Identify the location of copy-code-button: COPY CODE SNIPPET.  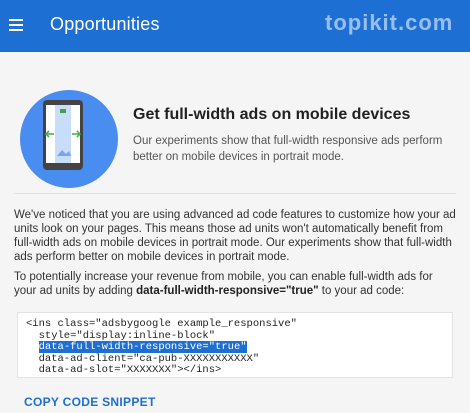
(90, 402).